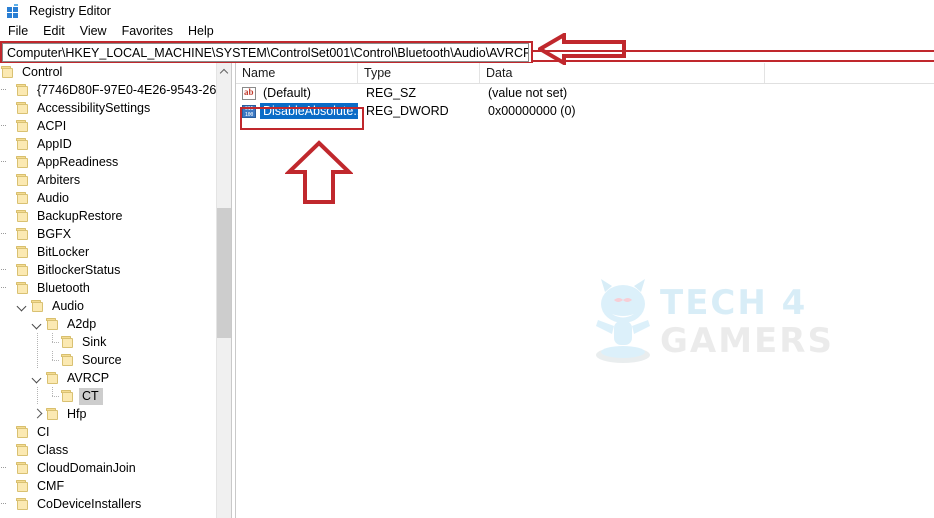 The width and height of the screenshot is (934, 518). What do you see at coordinates (91, 396) in the screenshot?
I see `tree-item-label: CT` at bounding box center [91, 396].